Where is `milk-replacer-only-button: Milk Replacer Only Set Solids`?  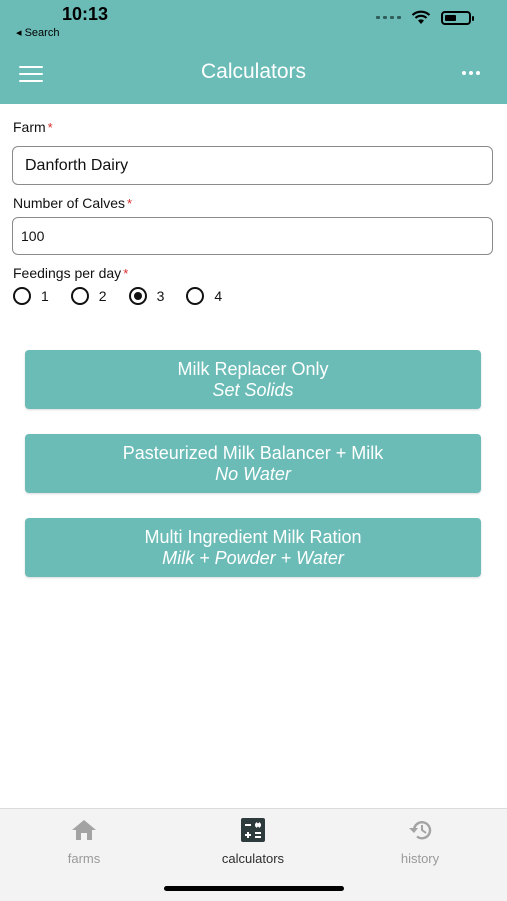 milk-replacer-only-button: Milk Replacer Only Set Solids is located at coordinates (253, 379).